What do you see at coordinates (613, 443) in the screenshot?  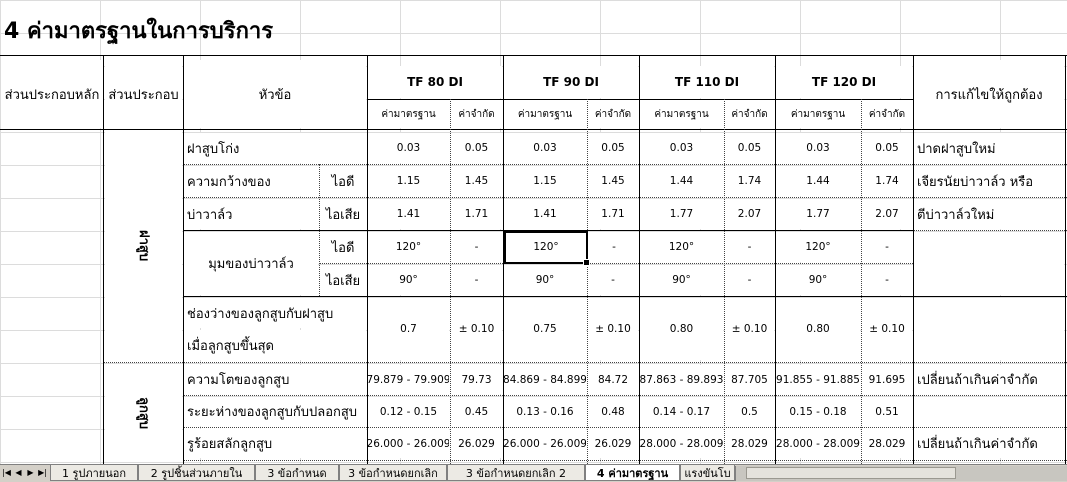 I see `value-cell: 26.029` at bounding box center [613, 443].